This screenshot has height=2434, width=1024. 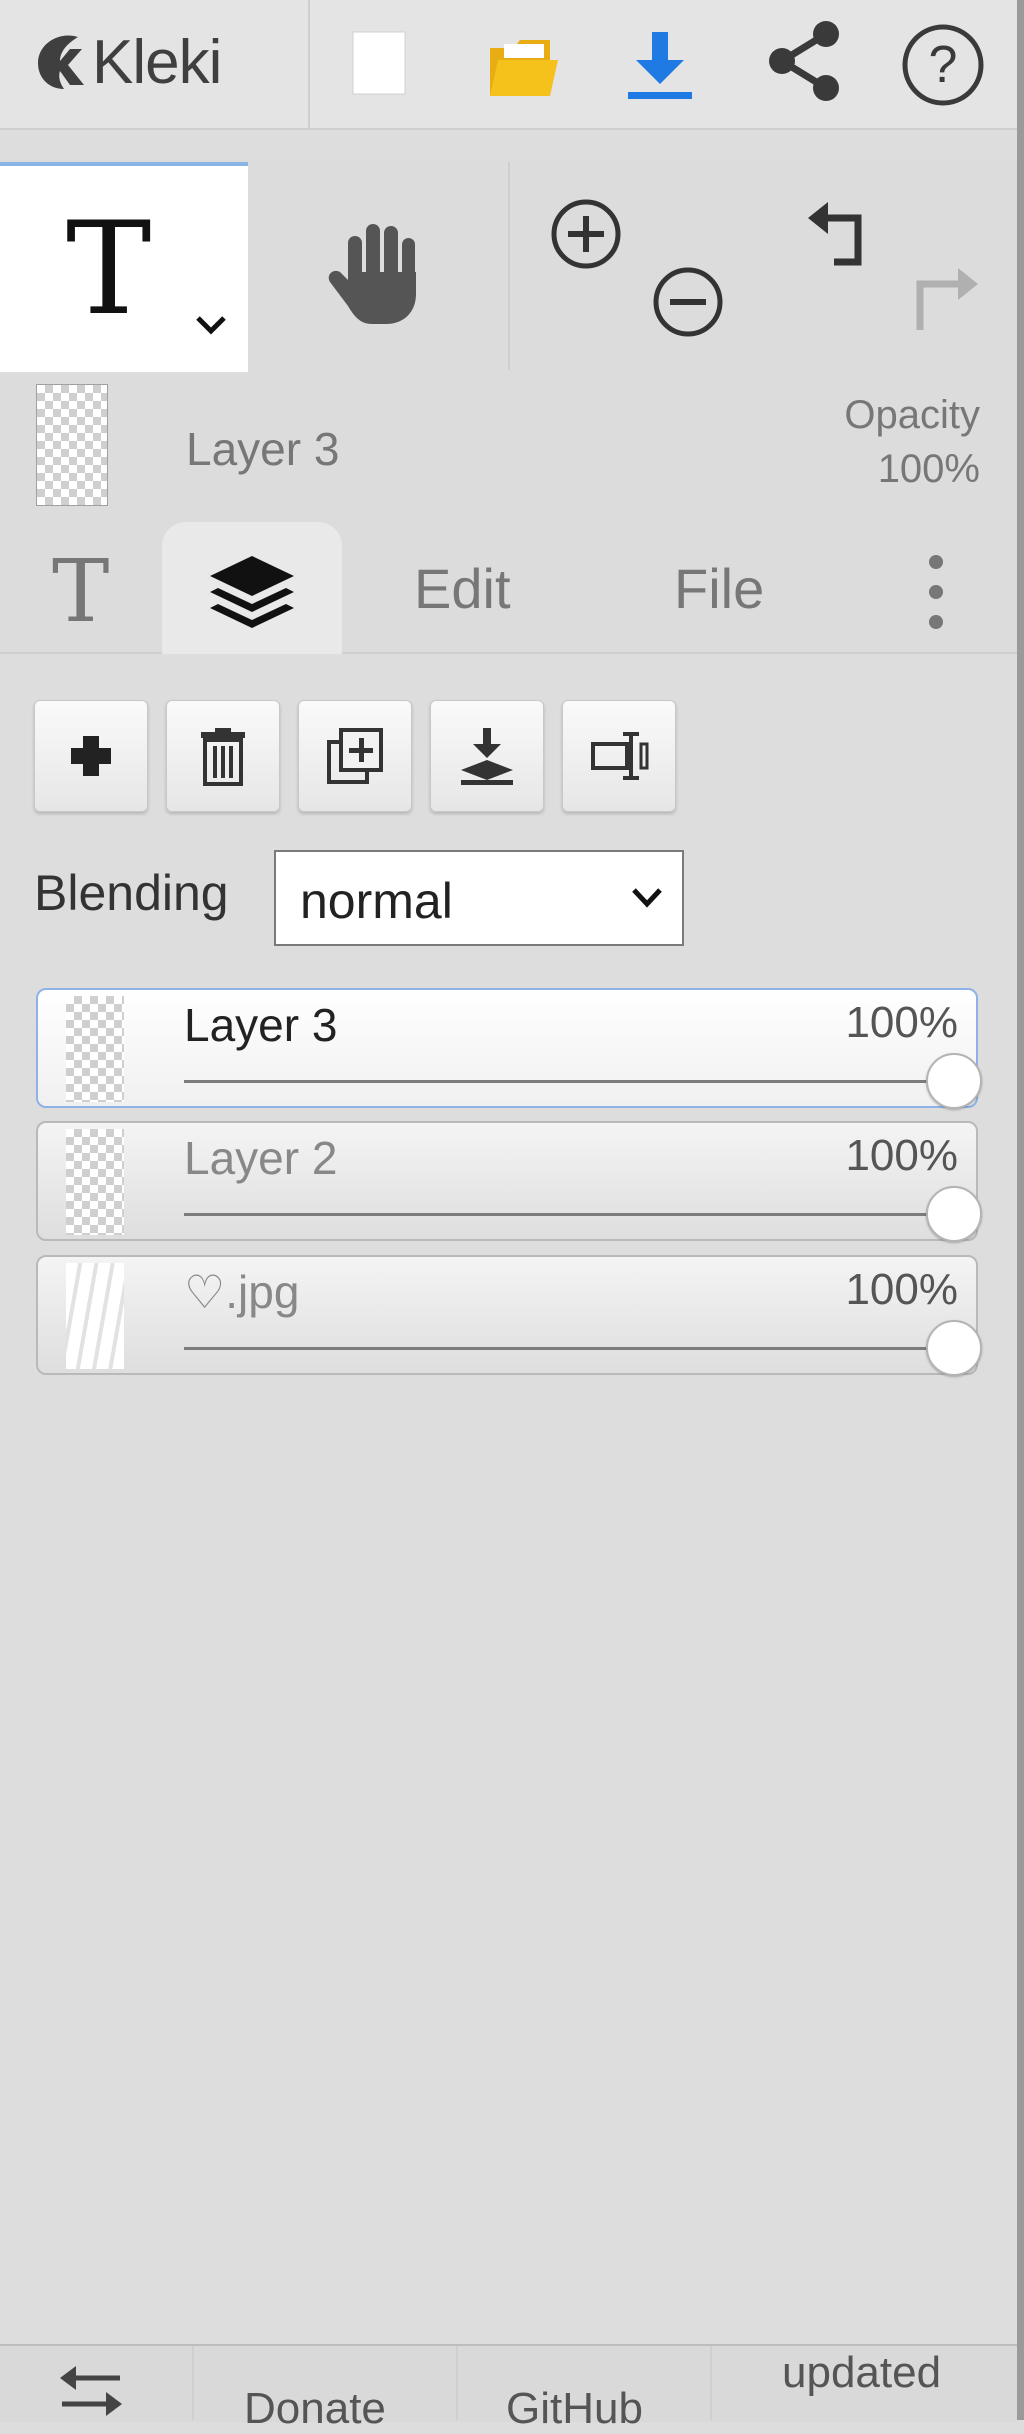 I want to click on download-icon, so click(x=660, y=66).